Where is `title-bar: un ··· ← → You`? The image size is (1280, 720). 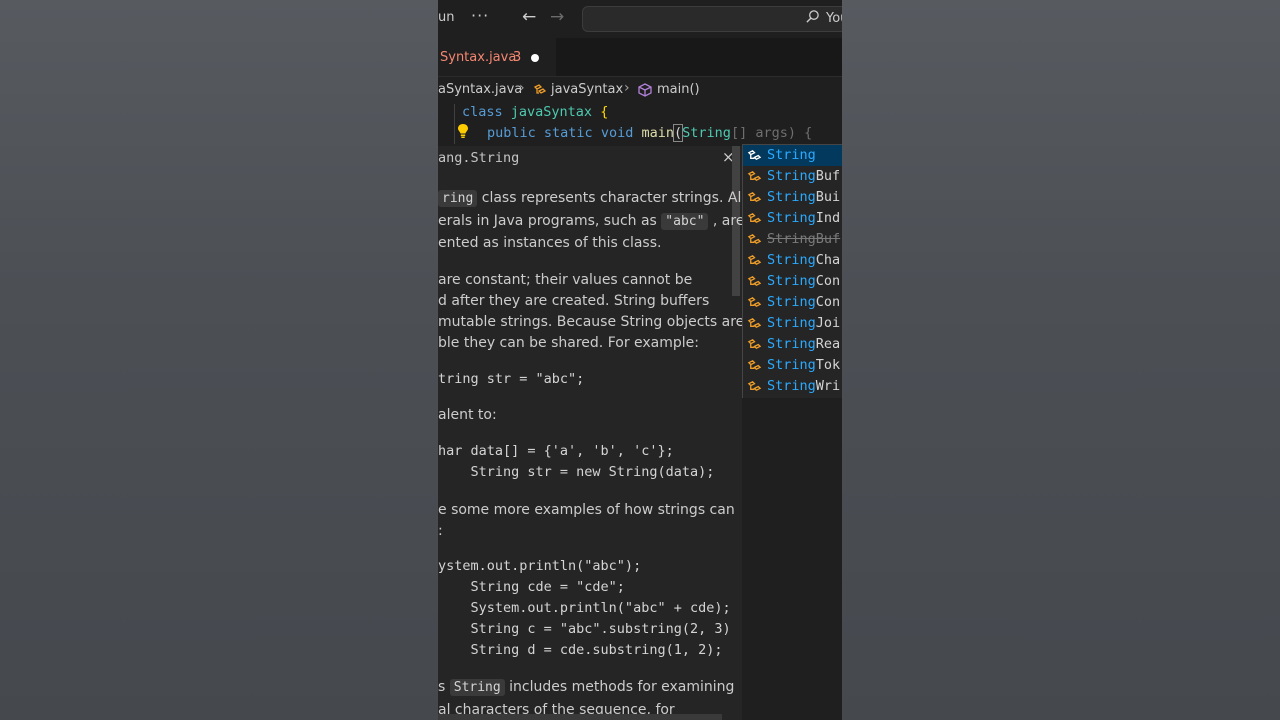 title-bar: un ··· ← → You is located at coordinates (640, 19).